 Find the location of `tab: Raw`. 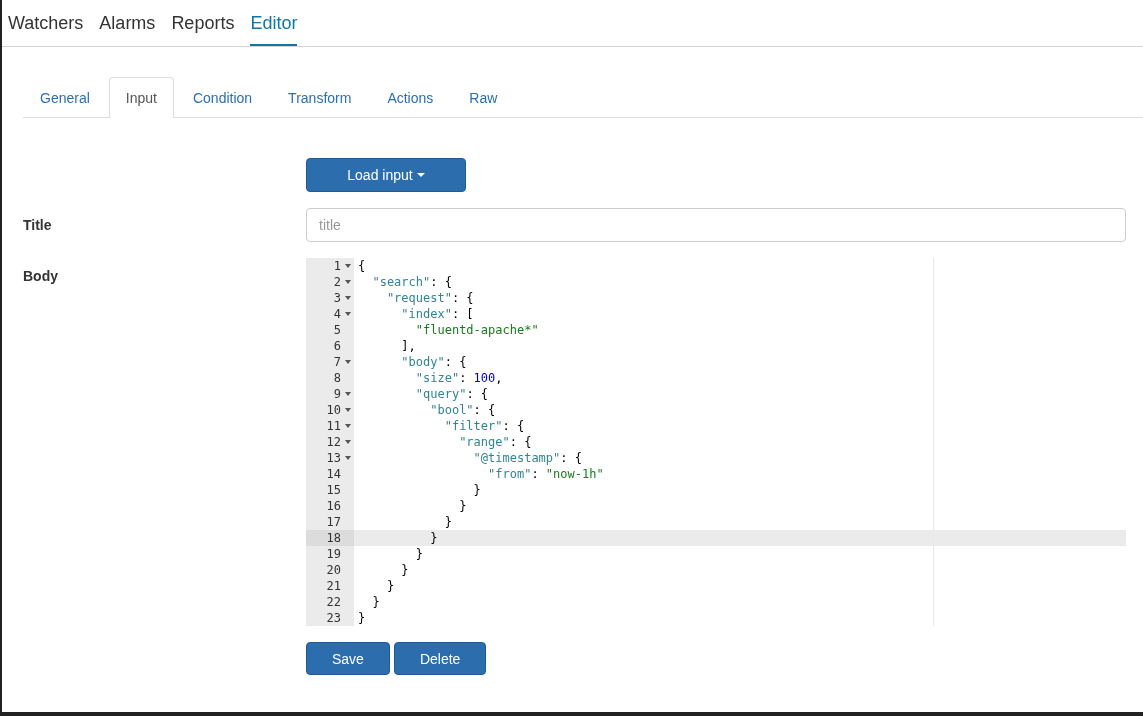

tab: Raw is located at coordinates (483, 97).